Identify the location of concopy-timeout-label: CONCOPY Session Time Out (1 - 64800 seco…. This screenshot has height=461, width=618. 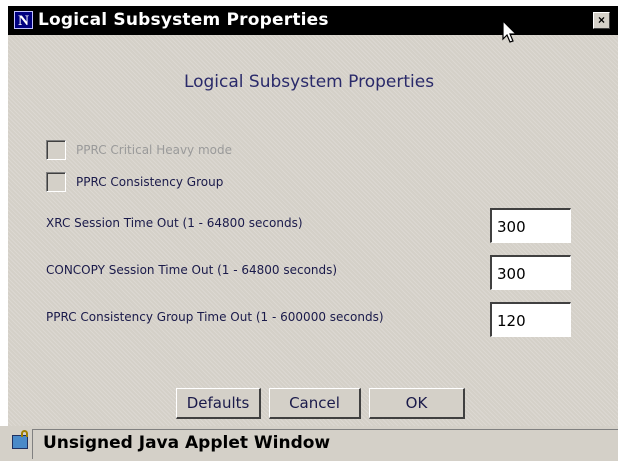
(192, 270).